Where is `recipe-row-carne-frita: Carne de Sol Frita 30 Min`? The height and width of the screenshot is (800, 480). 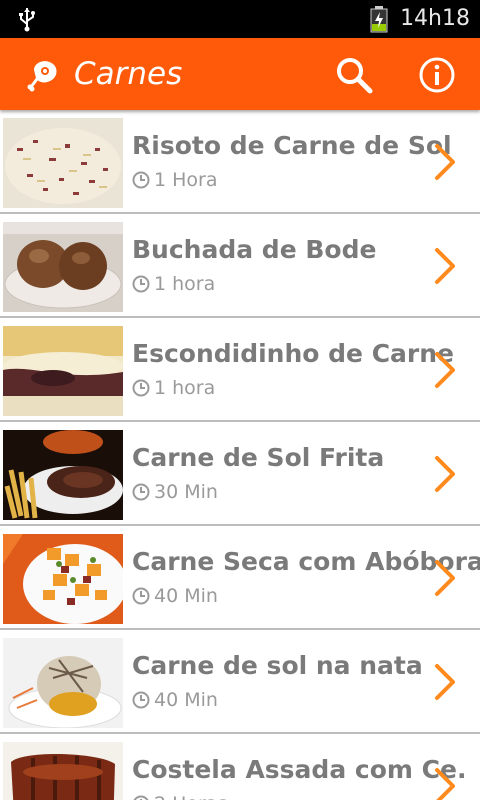
recipe-row-carne-frita: Carne de Sol Frita 30 Min is located at coordinates (240, 474).